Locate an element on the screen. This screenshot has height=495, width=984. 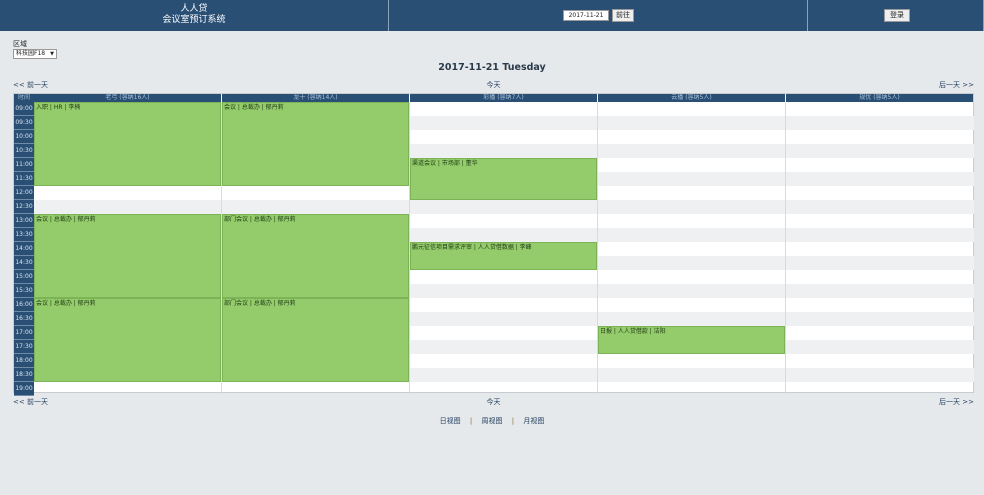
top-bar: 人人贷 会议室预订系统 2017-11-21 前往 登录 is located at coordinates (492, 15).